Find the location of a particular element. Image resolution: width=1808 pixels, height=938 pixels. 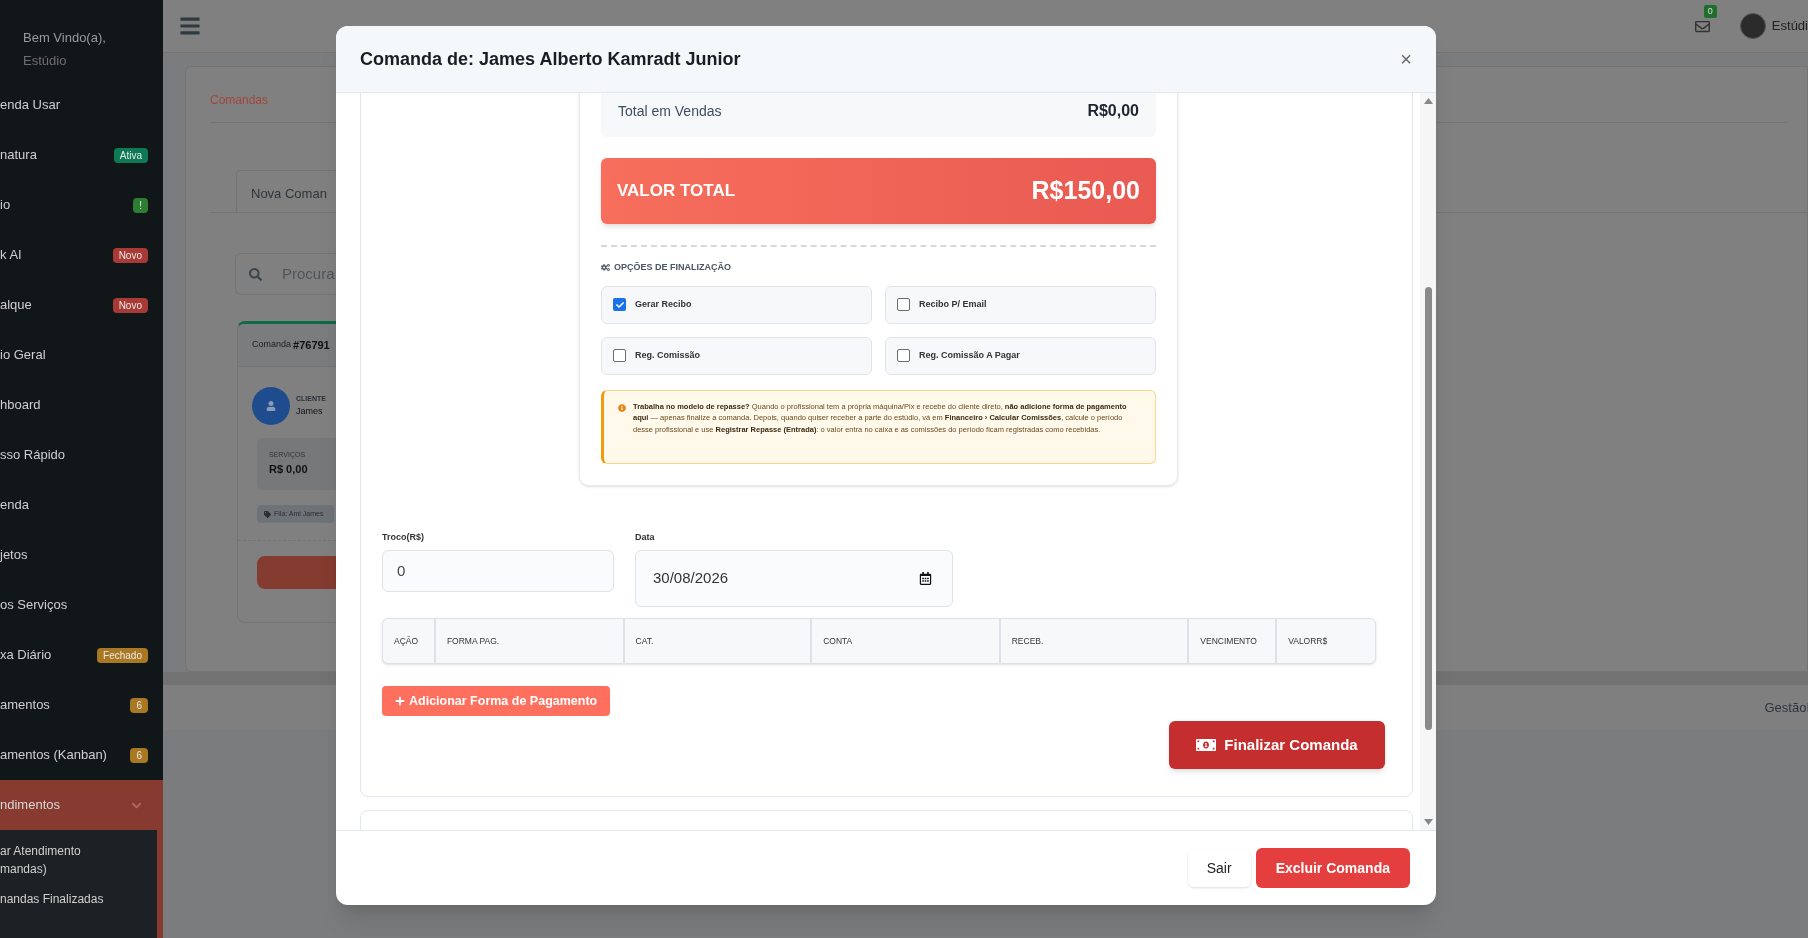

modal-title: Comanda de: James Alberto Kamradt Junior is located at coordinates (550, 59).